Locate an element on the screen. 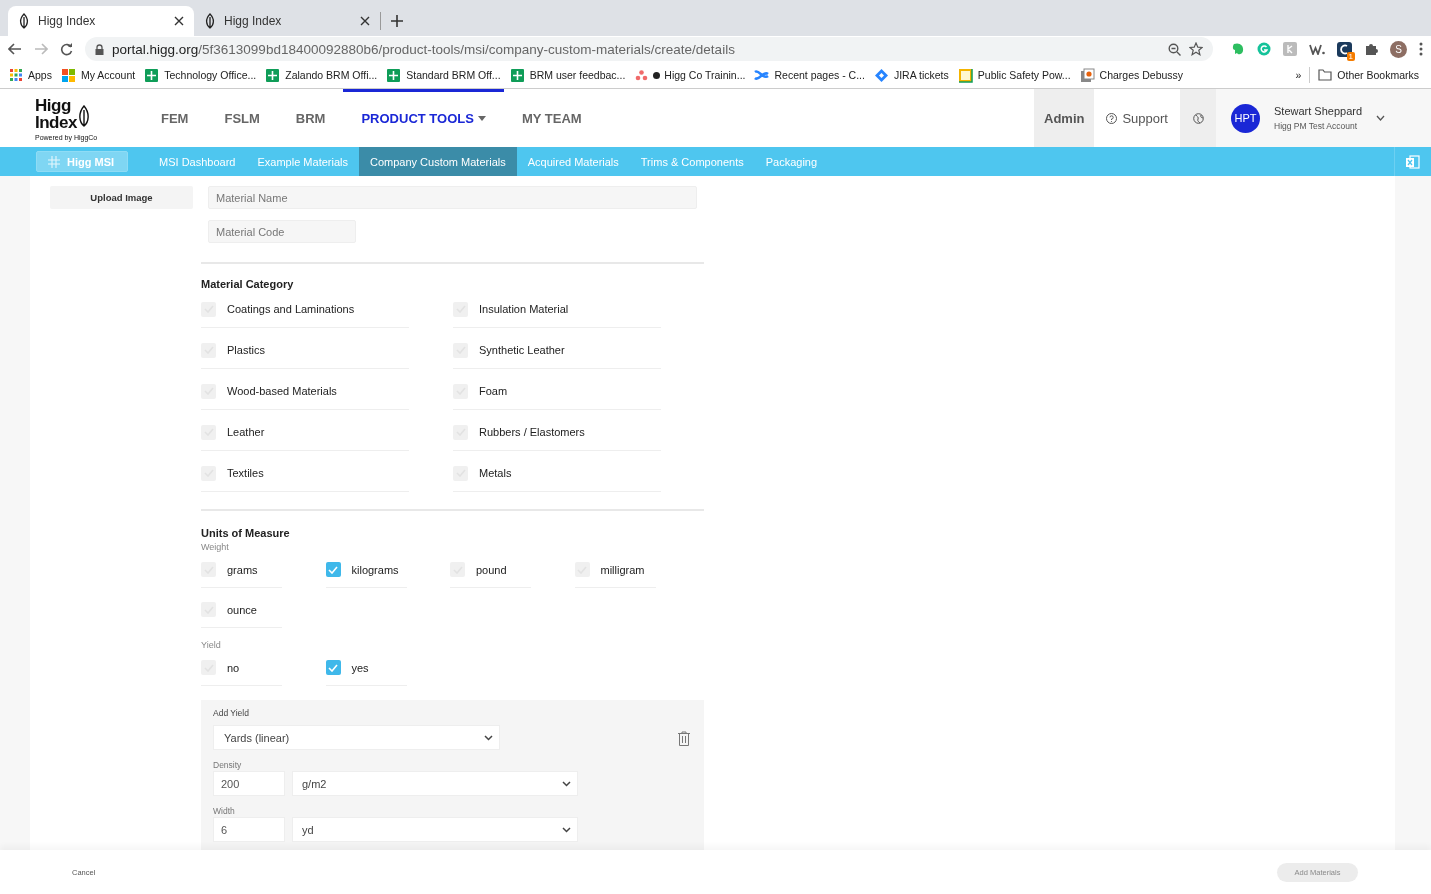  windows-logo-icon is located at coordinates (68, 75).